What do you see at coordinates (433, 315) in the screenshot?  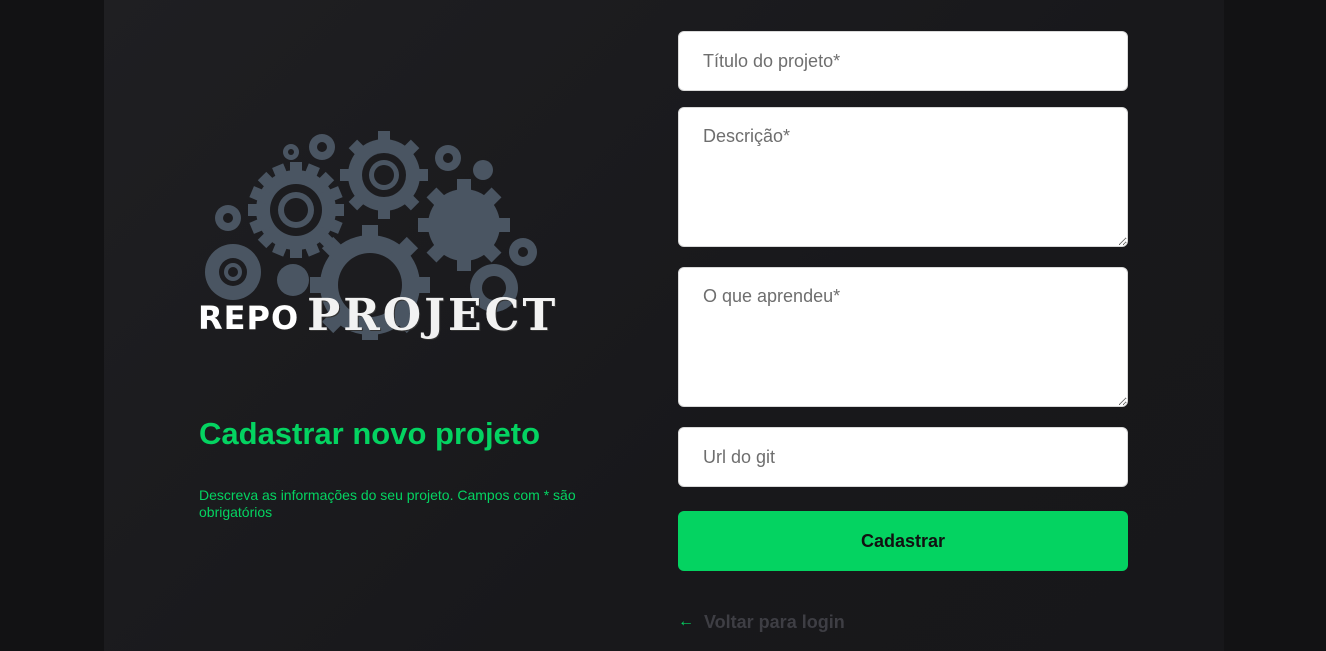 I see `logo-project-text: PROJECT` at bounding box center [433, 315].